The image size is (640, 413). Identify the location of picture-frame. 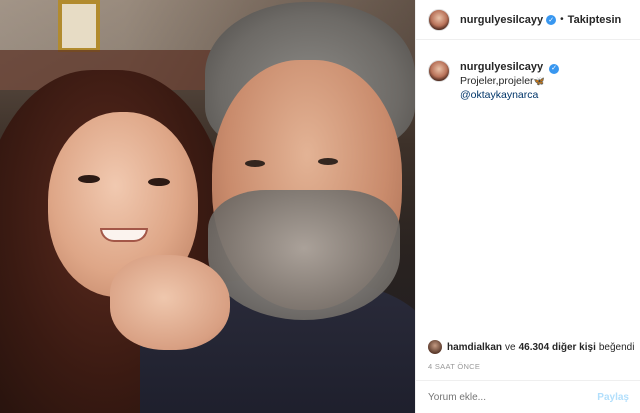
(79, 26).